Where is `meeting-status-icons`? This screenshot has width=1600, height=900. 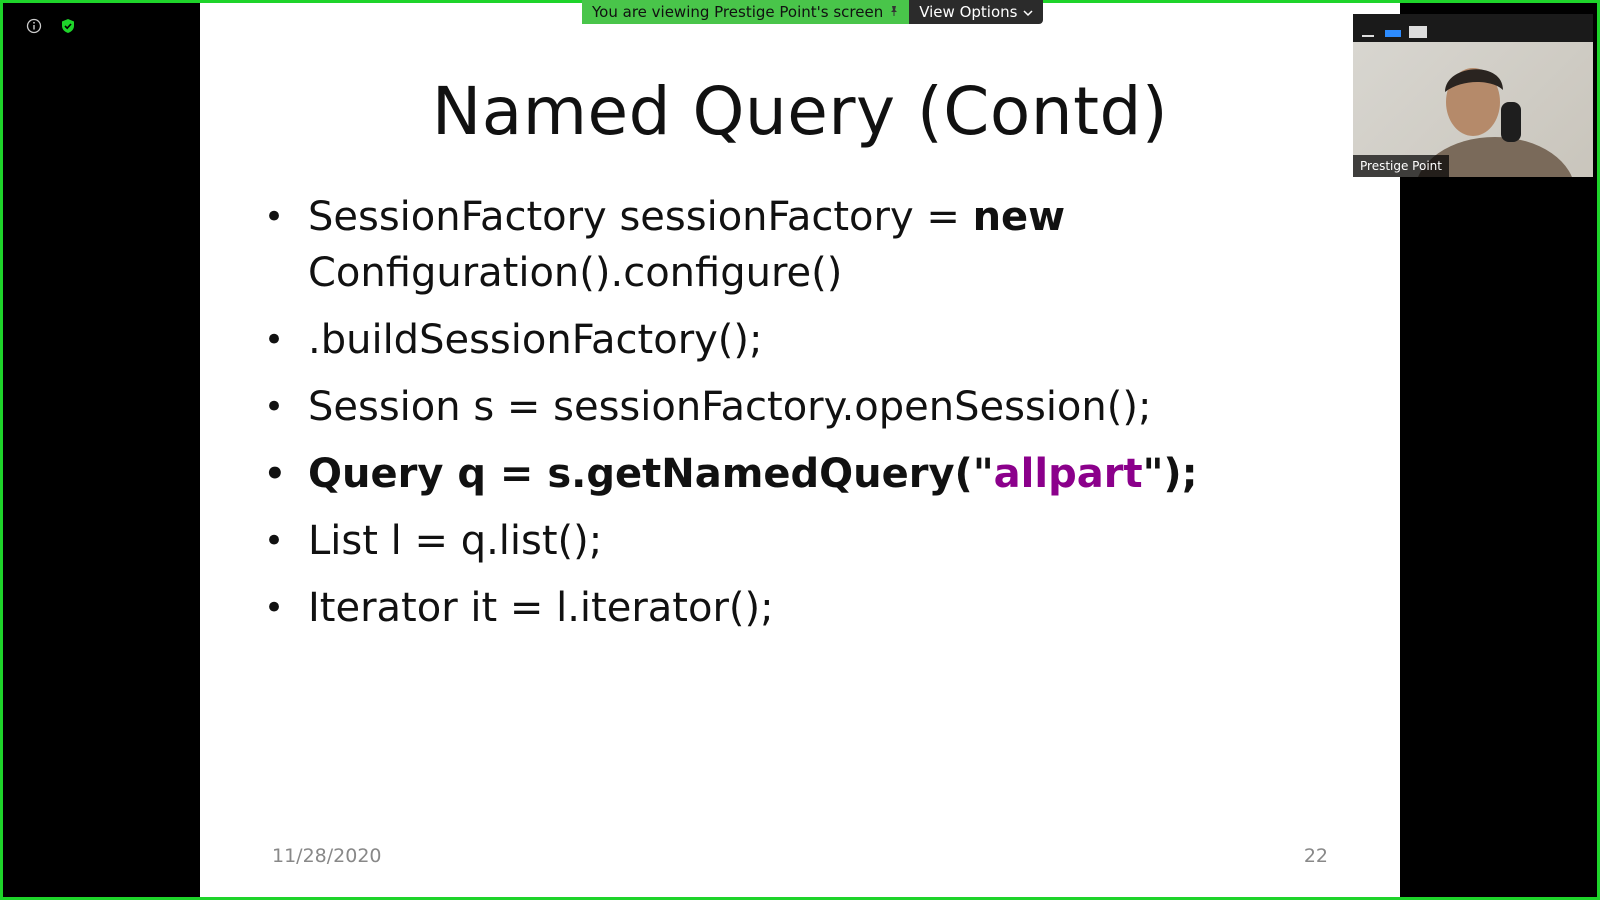 meeting-status-icons is located at coordinates (51, 26).